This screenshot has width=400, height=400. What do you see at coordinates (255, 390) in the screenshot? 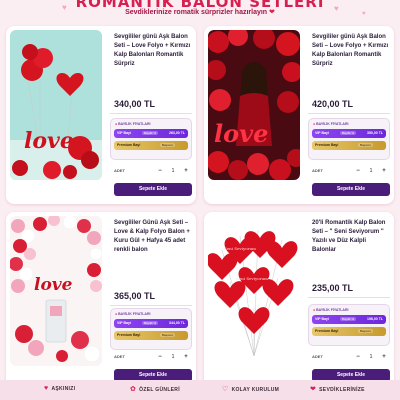
I see `feature-label: KOLAY KURULUM` at bounding box center [255, 390].